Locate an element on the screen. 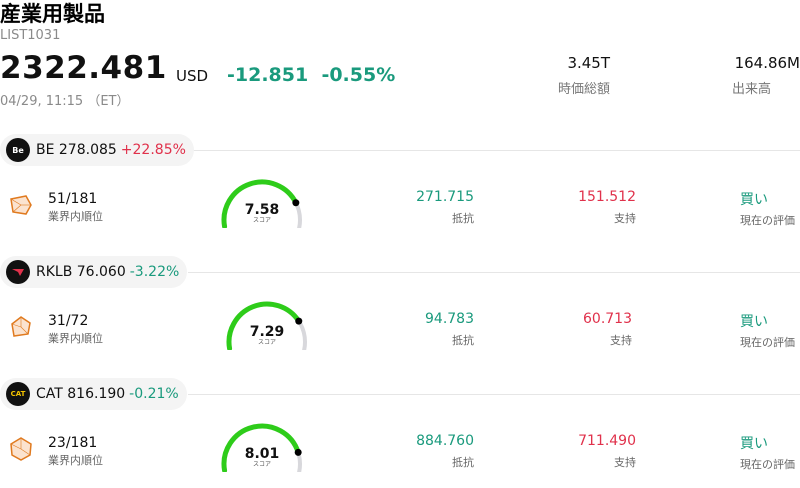 Image resolution: width=800 pixels, height=488 pixels. score-value: 7.58 is located at coordinates (262, 210).